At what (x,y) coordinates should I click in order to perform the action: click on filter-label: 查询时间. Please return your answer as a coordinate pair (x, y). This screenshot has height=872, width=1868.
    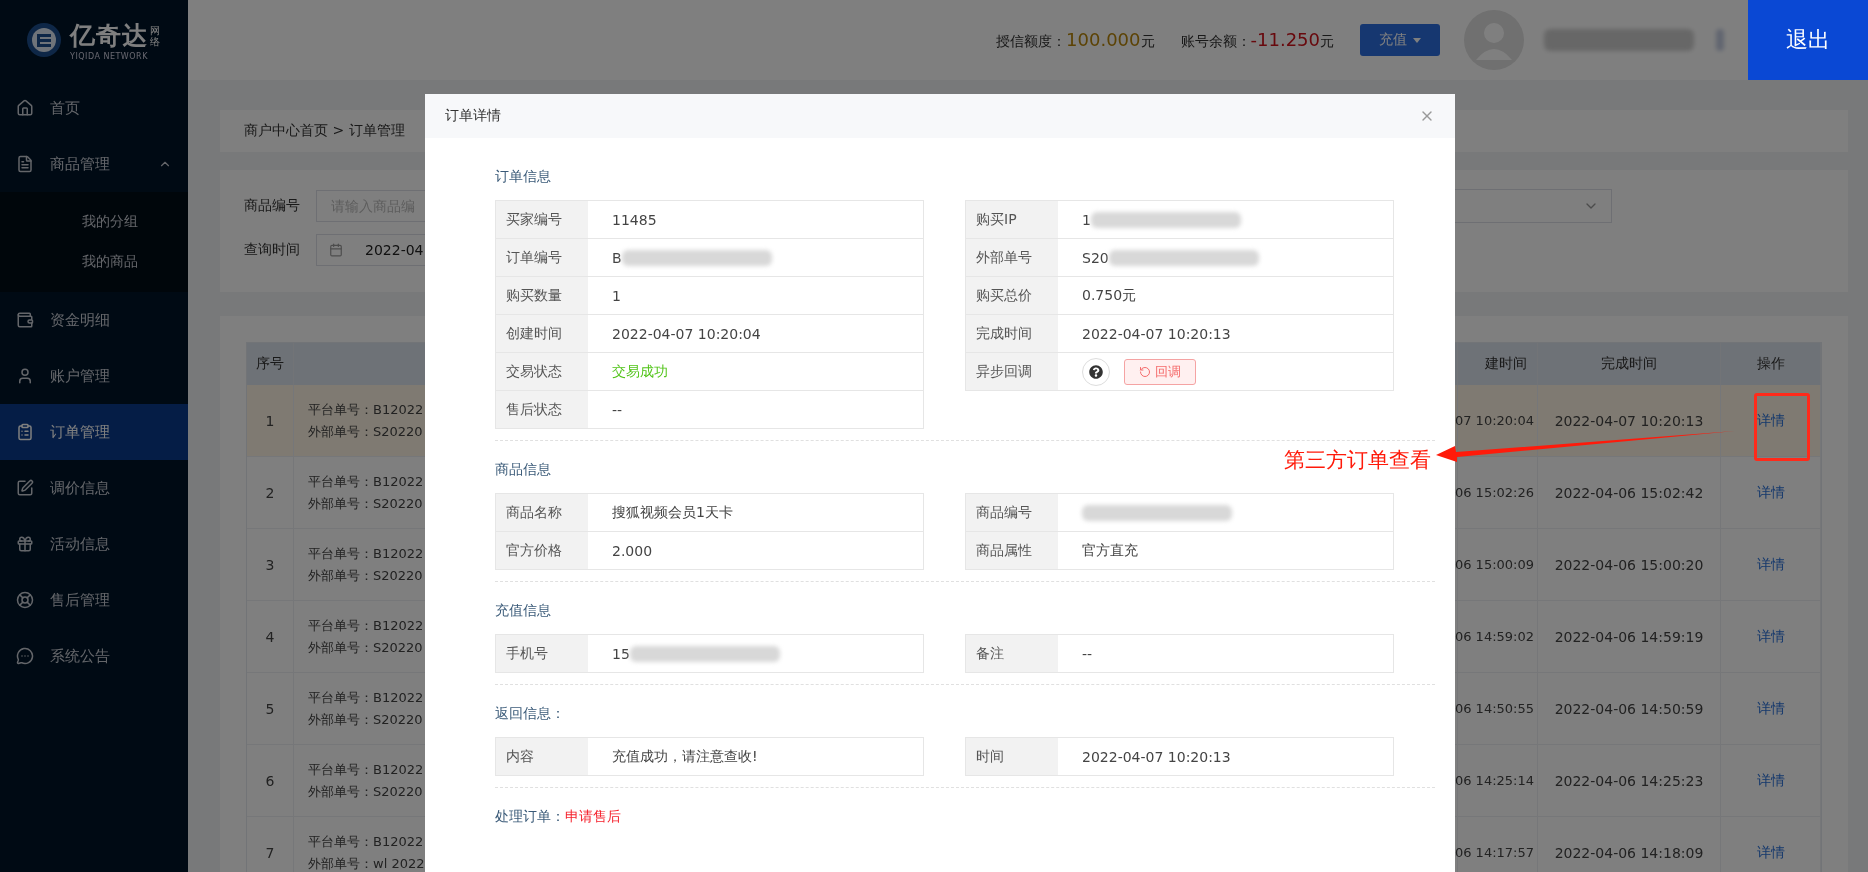
    Looking at the image, I should click on (272, 250).